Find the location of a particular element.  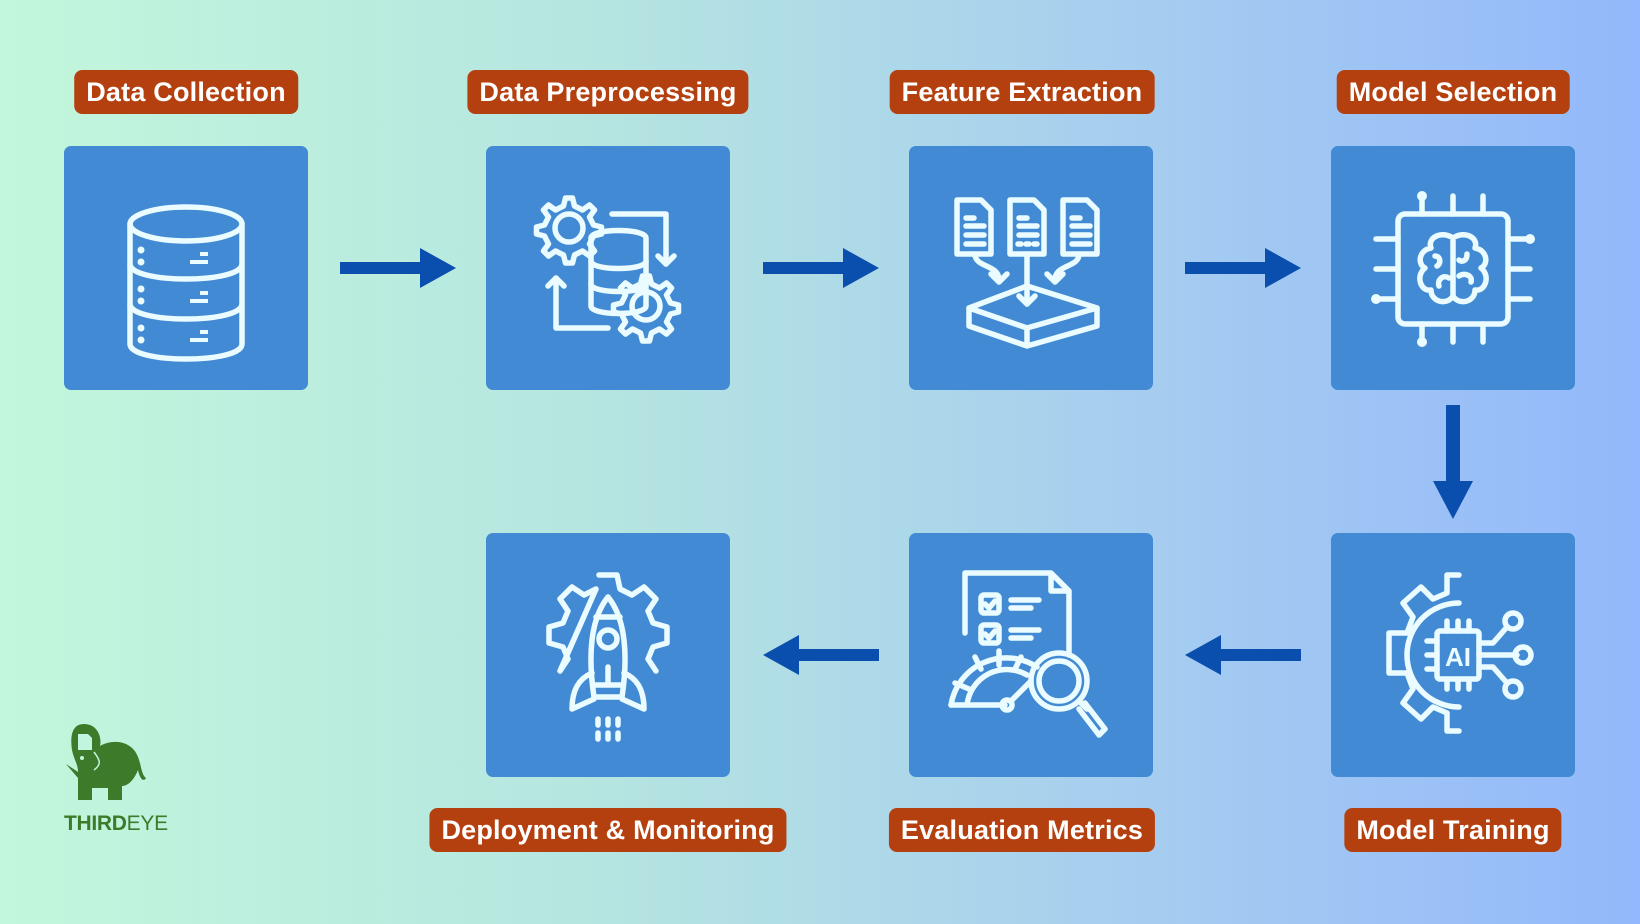

brand-logo is located at coordinates (119, 763).